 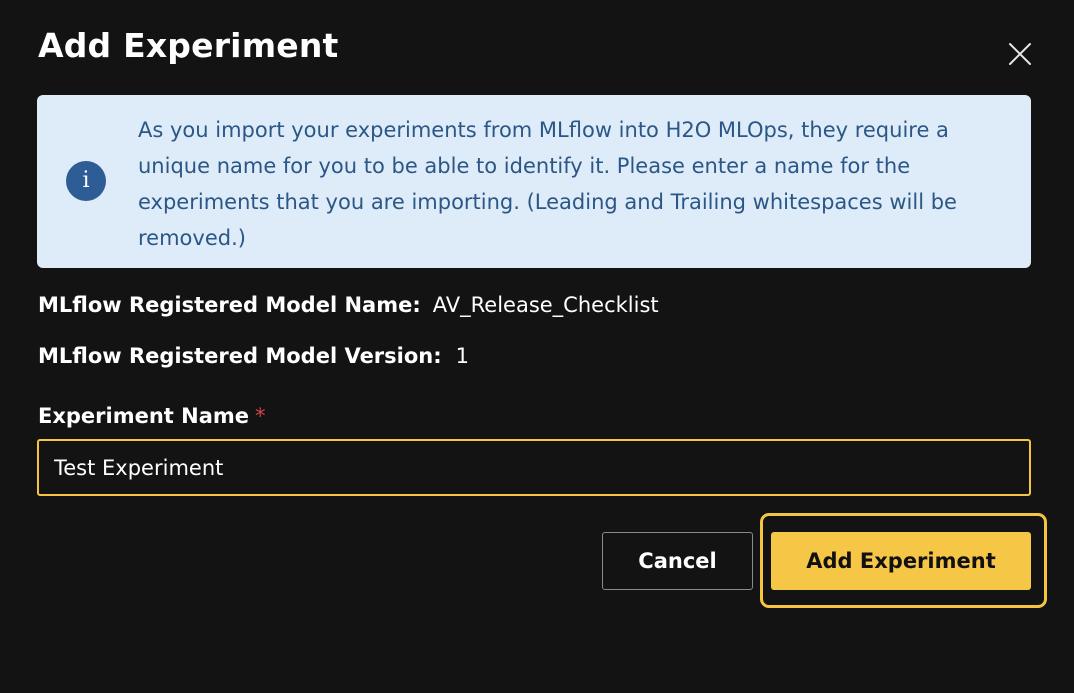 What do you see at coordinates (545, 305) in the screenshot?
I see `model-name-value: AV_Release_Checklist` at bounding box center [545, 305].